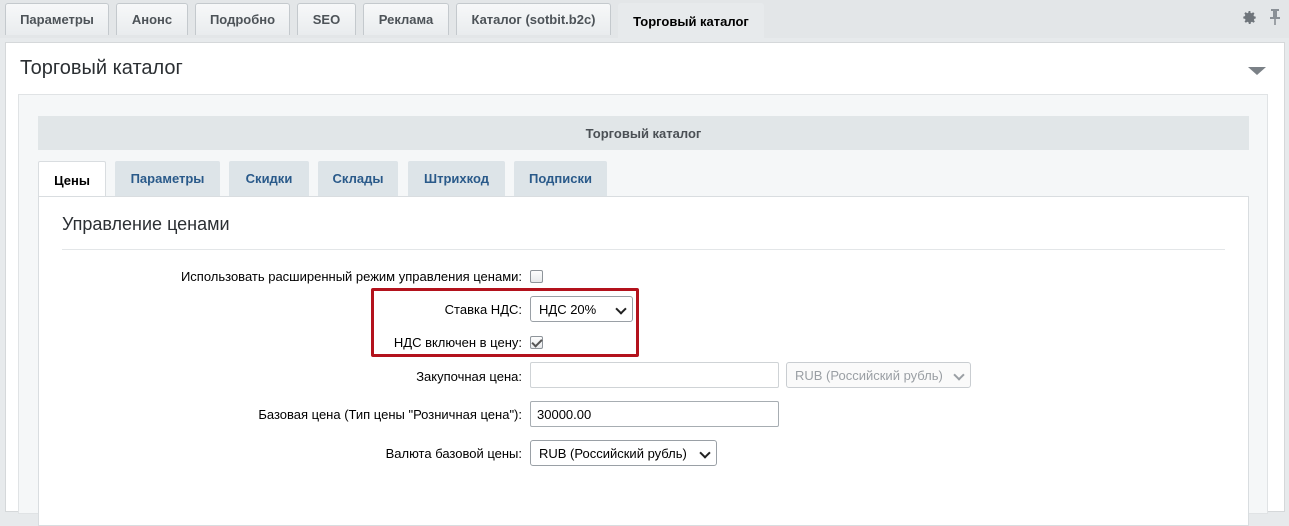  What do you see at coordinates (1257, 71) in the screenshot?
I see `collapse-arrow-icon` at bounding box center [1257, 71].